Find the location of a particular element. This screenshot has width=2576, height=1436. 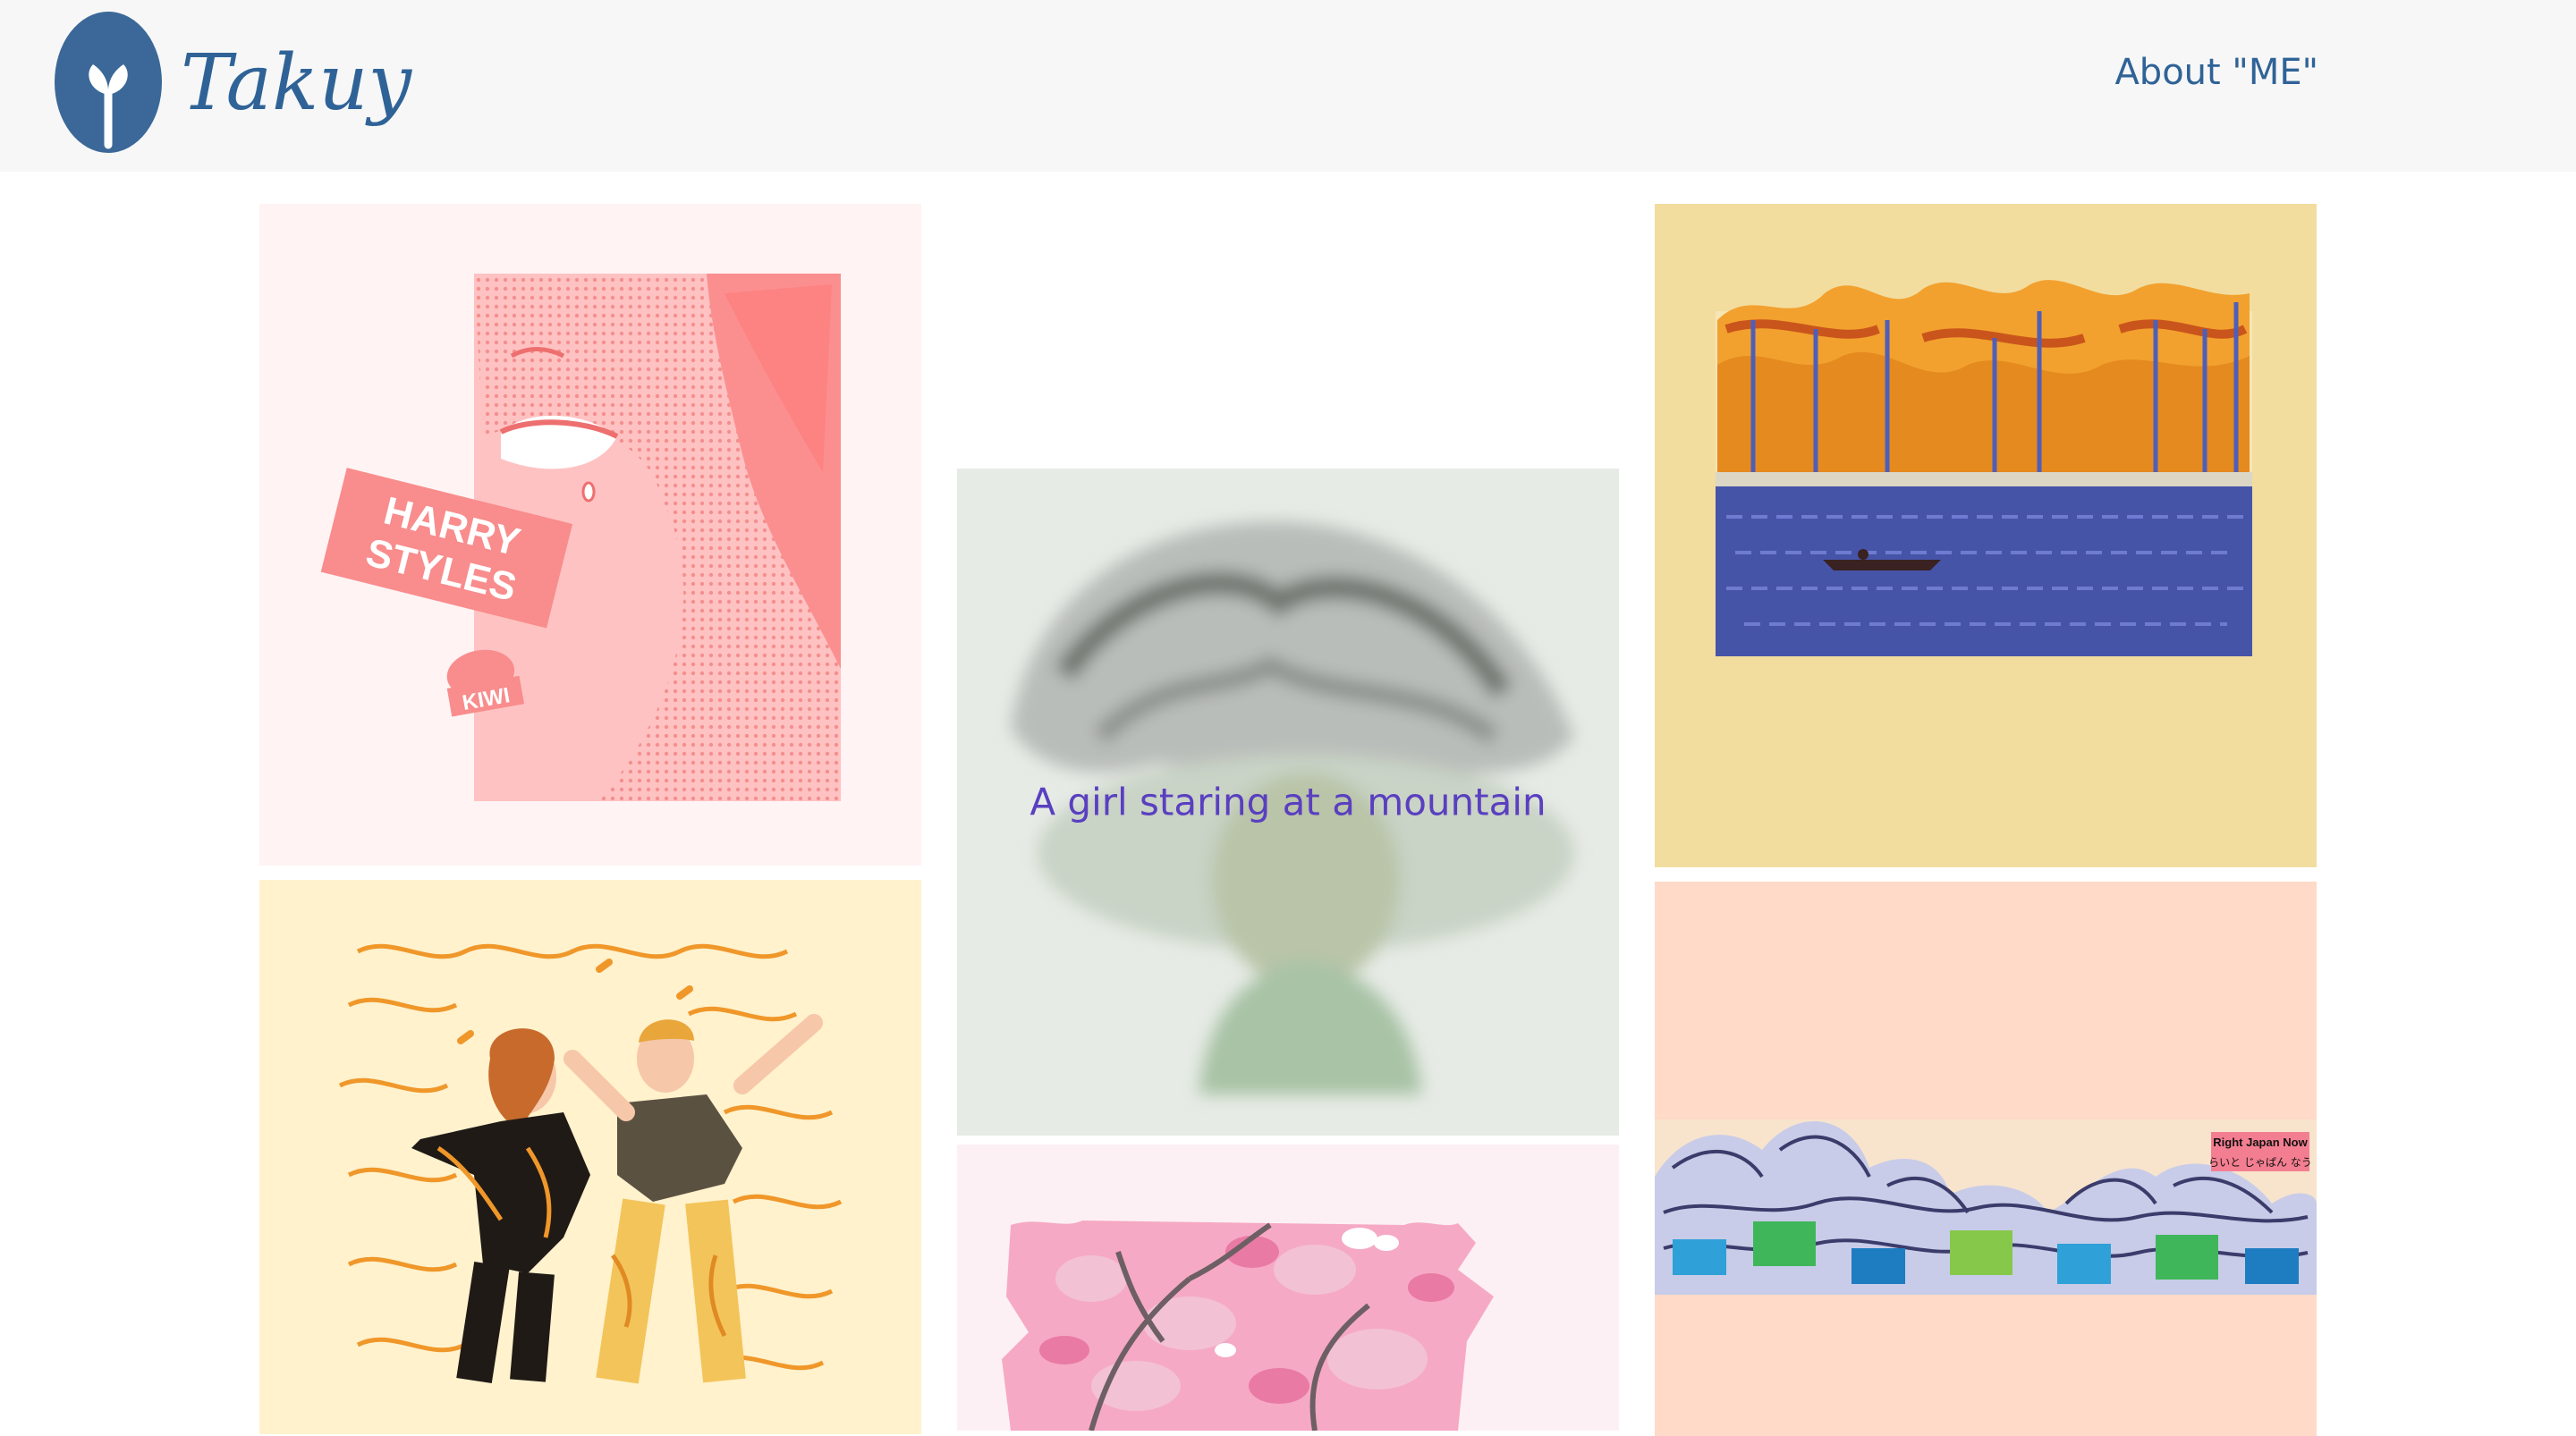

gallery-item-girl-mountain: A girl staring at a mountain is located at coordinates (1288, 802).